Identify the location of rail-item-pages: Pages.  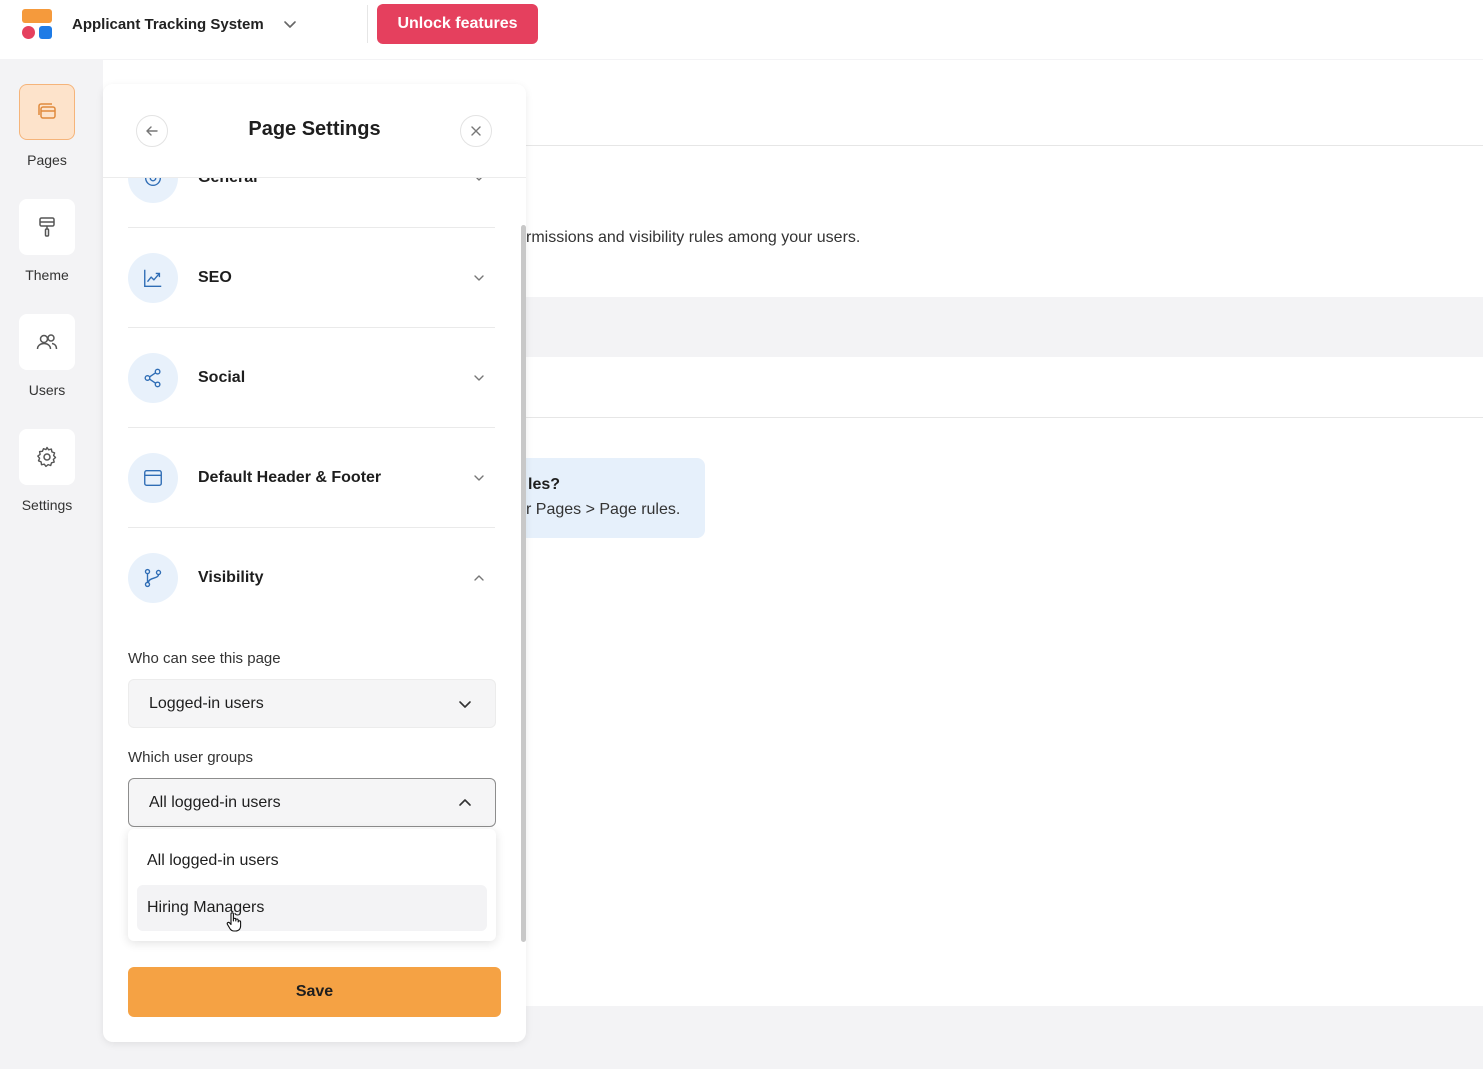
(47, 126).